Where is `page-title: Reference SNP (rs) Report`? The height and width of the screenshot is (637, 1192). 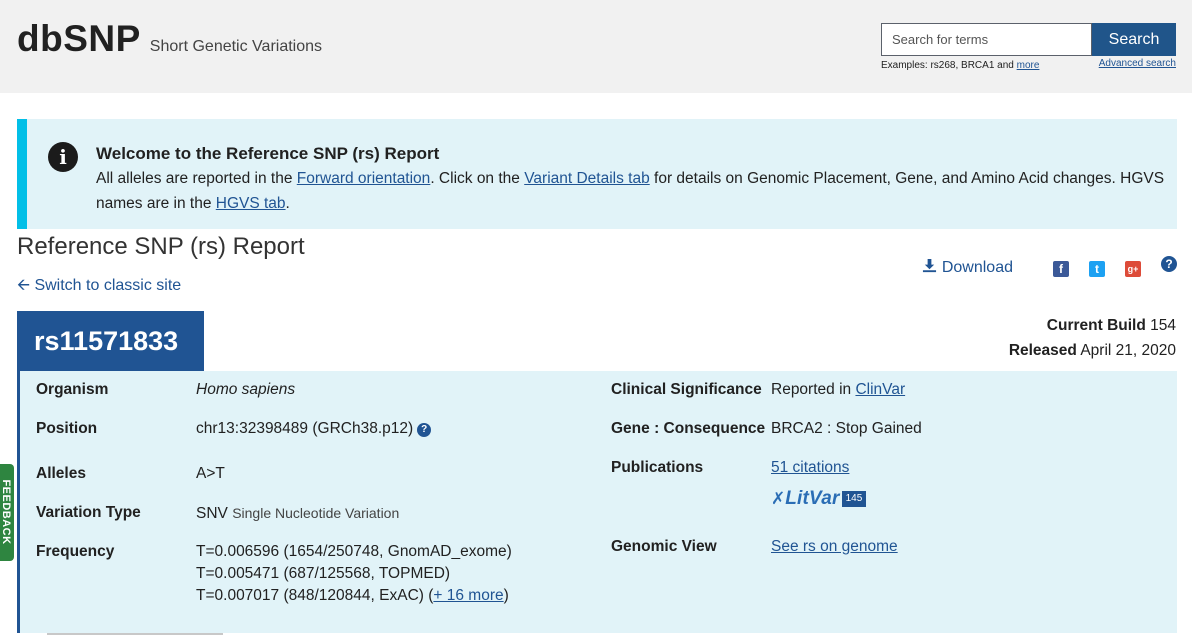
page-title: Reference SNP (rs) Report is located at coordinates (161, 246).